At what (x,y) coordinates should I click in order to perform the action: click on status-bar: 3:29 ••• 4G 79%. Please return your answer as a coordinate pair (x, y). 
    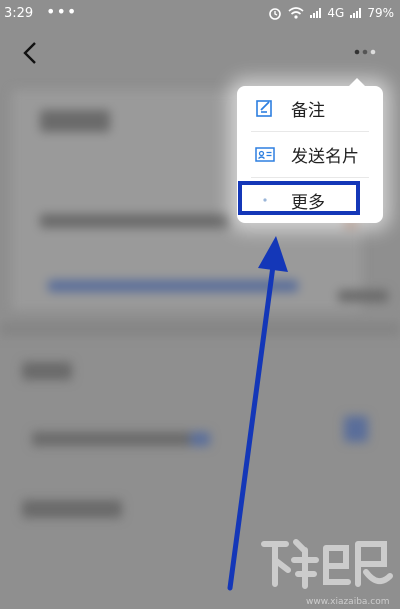
    Looking at the image, I should click on (200, 15).